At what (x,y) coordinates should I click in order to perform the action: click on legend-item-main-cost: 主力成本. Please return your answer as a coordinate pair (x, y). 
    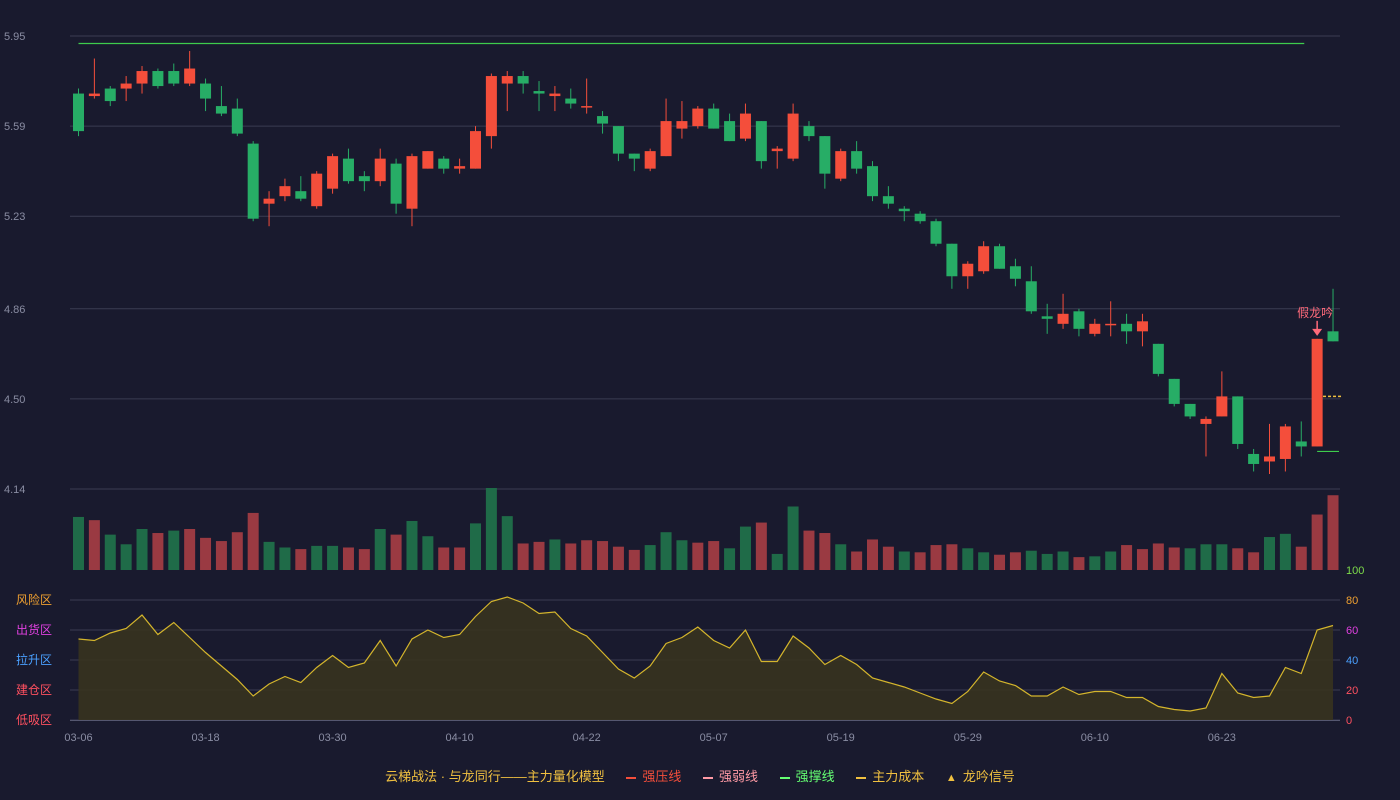
    Looking at the image, I should click on (890, 775).